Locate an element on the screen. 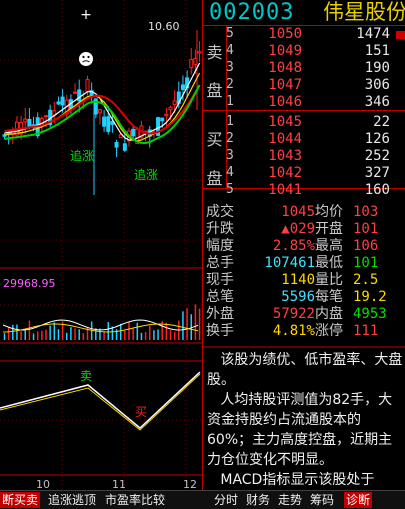 The image size is (405, 509). signal-buy-label: 买 is located at coordinates (141, 412).